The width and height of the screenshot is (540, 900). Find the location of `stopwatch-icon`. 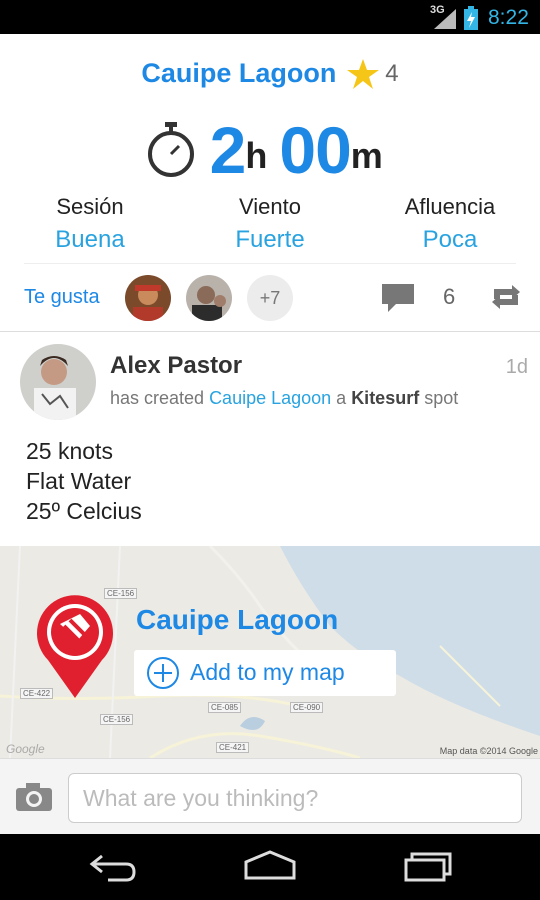

stopwatch-icon is located at coordinates (171, 149).